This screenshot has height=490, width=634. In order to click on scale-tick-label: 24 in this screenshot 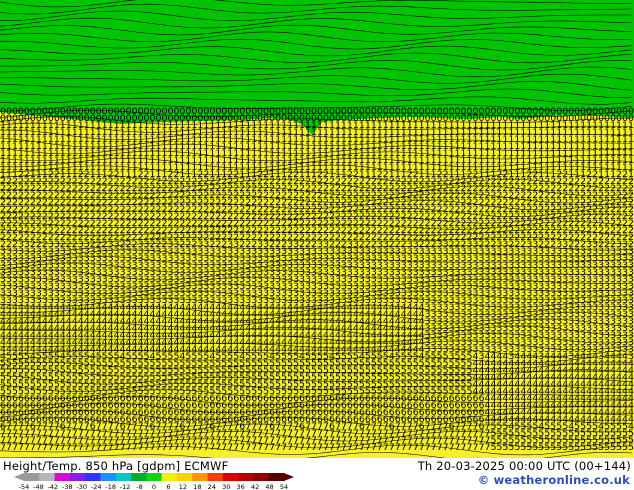, I will do `click(212, 486)`.